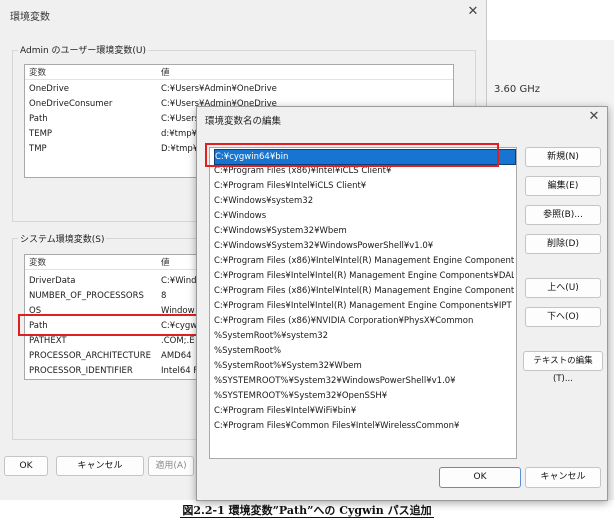 The width and height of the screenshot is (614, 530). What do you see at coordinates (563, 244) in the screenshot?
I see `delete-button: 削除(D)` at bounding box center [563, 244].